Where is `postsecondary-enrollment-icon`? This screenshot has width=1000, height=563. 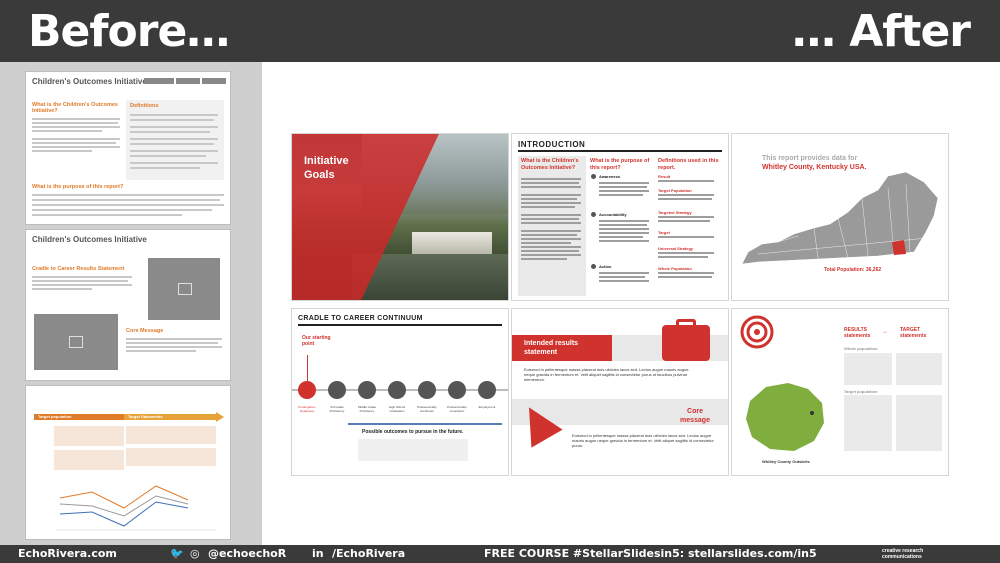
postsecondary-enrollment-icon is located at coordinates (427, 390).